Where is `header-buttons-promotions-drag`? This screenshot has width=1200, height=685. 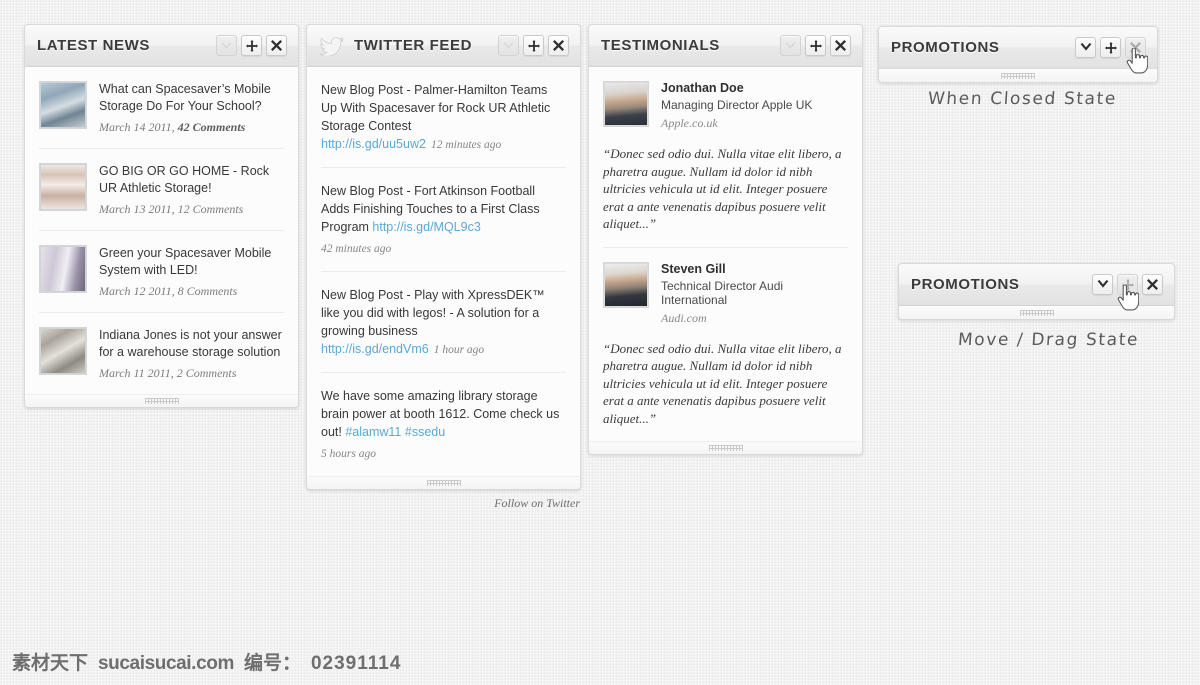
header-buttons-promotions-drag is located at coordinates (1127, 284).